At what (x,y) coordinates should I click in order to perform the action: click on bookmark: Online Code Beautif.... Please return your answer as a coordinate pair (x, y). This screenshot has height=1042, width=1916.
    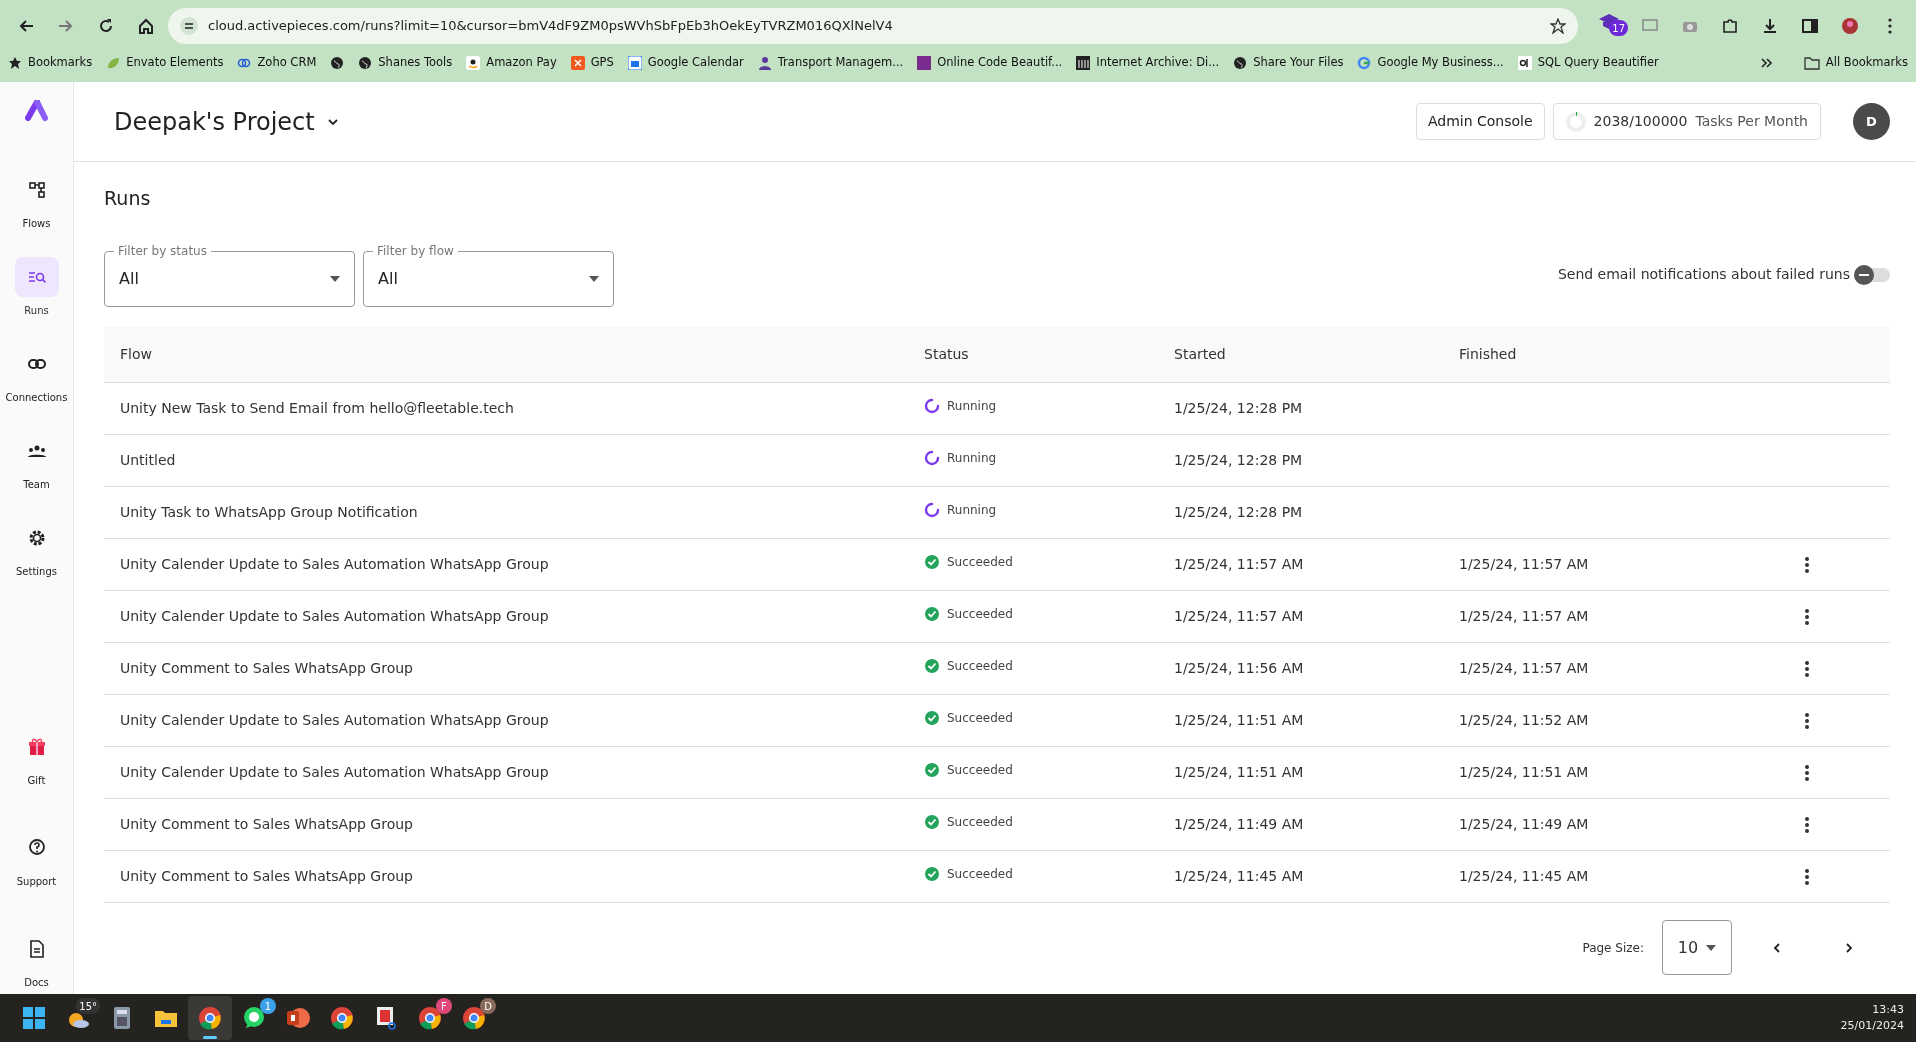
    Looking at the image, I should click on (990, 63).